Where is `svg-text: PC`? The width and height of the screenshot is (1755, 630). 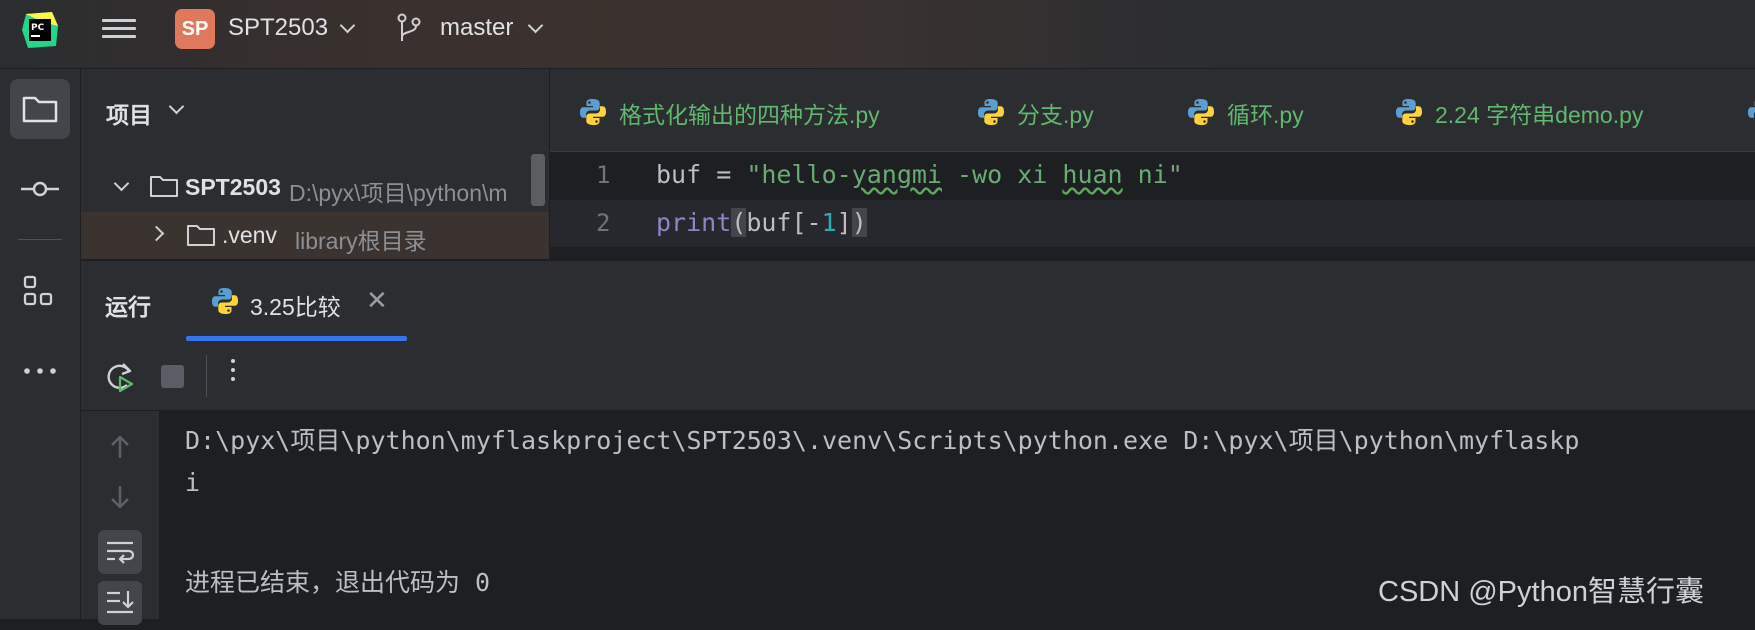 svg-text: PC is located at coordinates (38, 28).